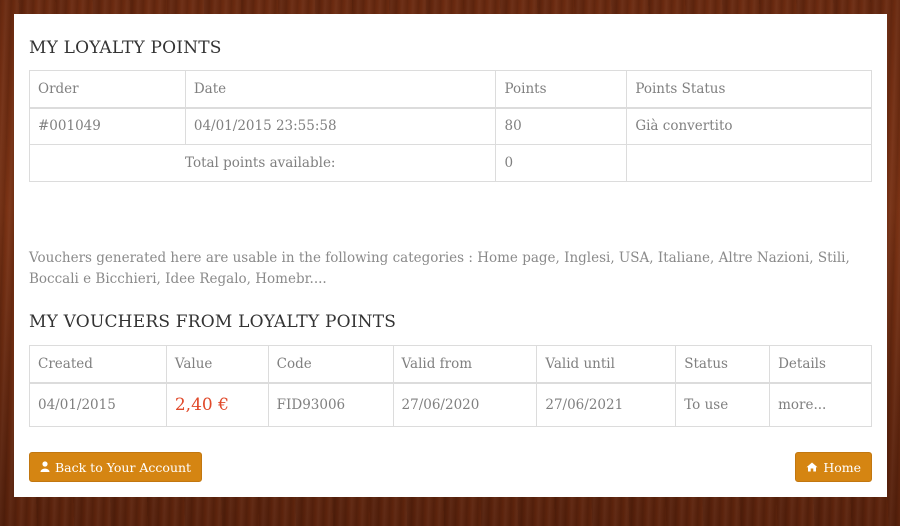  What do you see at coordinates (330, 404) in the screenshot?
I see `code-cell: FID93006` at bounding box center [330, 404].